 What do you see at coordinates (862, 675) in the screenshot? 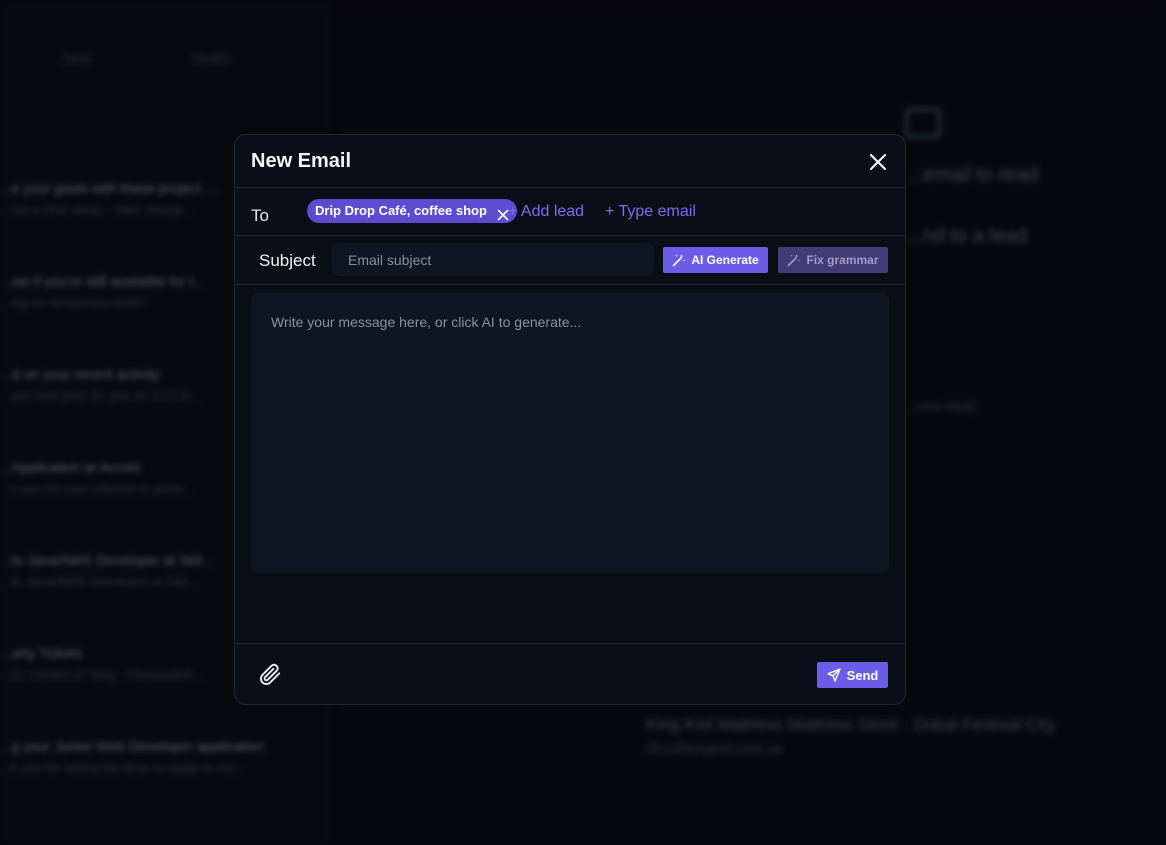
I see `send-label: Send` at bounding box center [862, 675].